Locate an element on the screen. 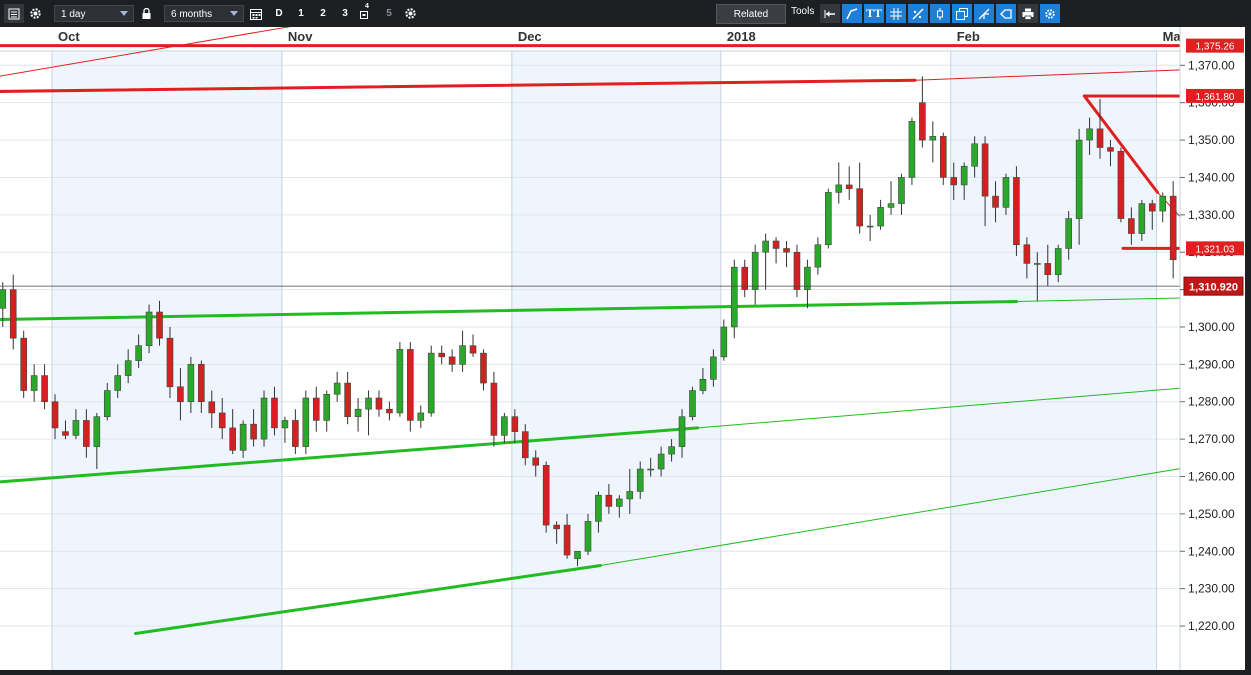 Image resolution: width=1251 pixels, height=675 pixels. price-axis is located at coordinates (1212, 348).